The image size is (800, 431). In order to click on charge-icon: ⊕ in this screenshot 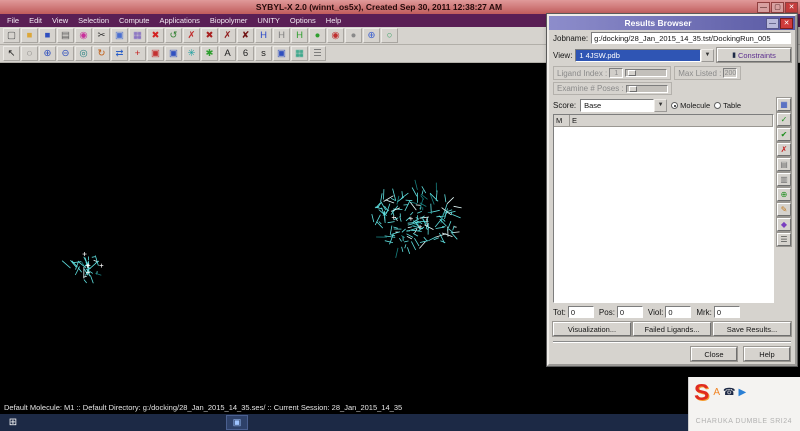, I will do `click(371, 35)`.